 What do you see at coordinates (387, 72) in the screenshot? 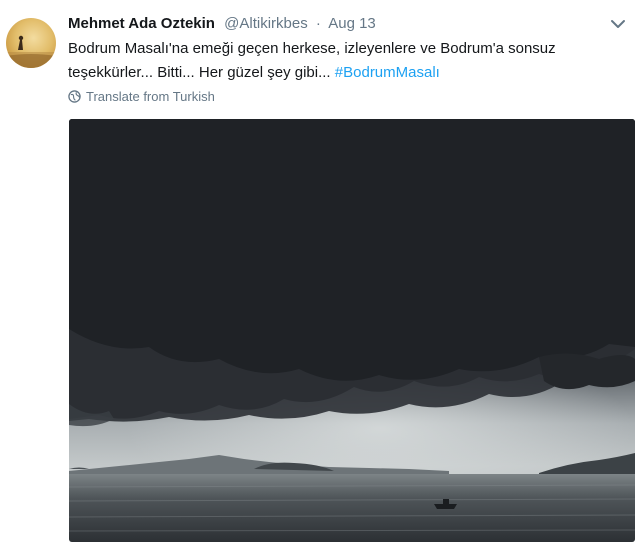
I see `hashtag-link: #BodrumMasalı` at bounding box center [387, 72].